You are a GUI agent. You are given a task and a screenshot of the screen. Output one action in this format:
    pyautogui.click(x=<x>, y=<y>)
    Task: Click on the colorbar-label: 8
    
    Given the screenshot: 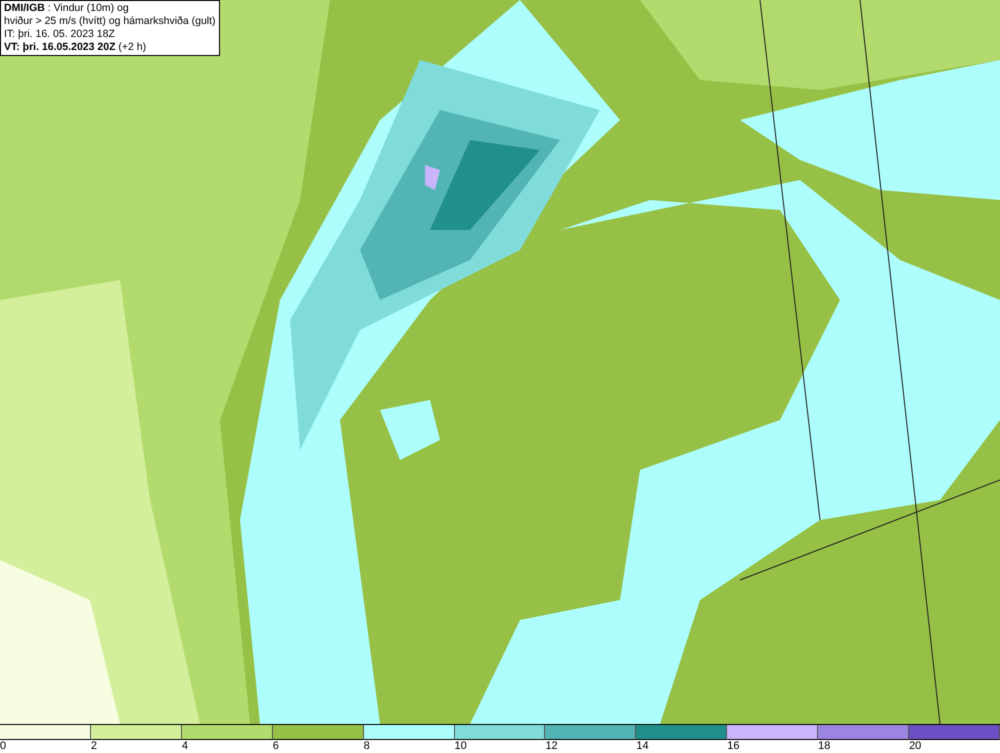 What is the action you would take?
    pyautogui.click(x=367, y=746)
    